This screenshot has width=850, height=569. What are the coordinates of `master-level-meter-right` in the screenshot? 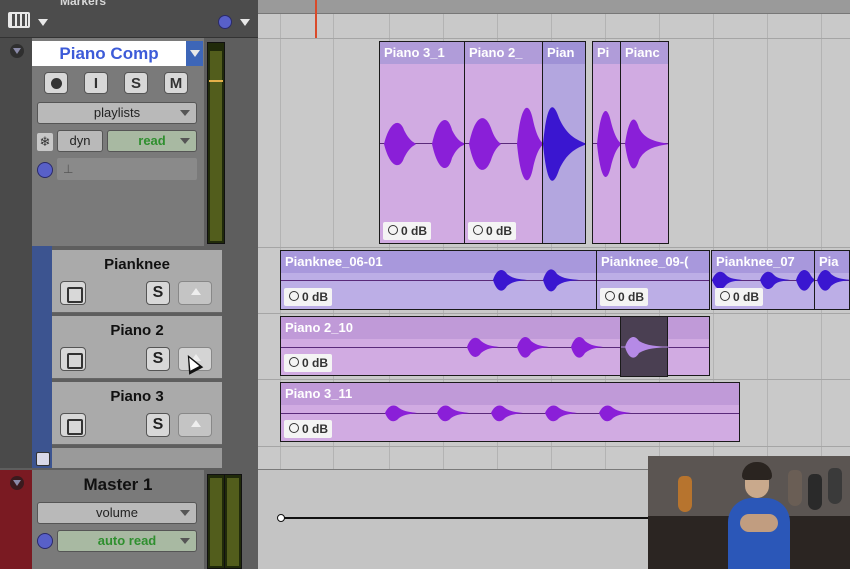 It's located at (233, 521).